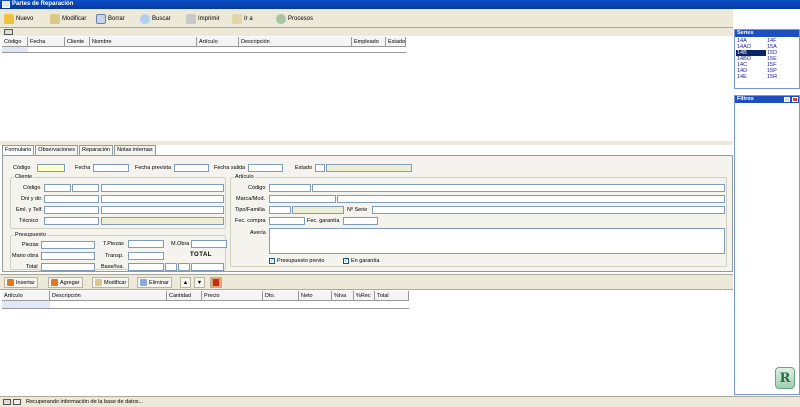 The width and height of the screenshot is (800, 407). Describe the element at coordinates (101, 18) in the screenshot. I see `delete-icon` at that location.